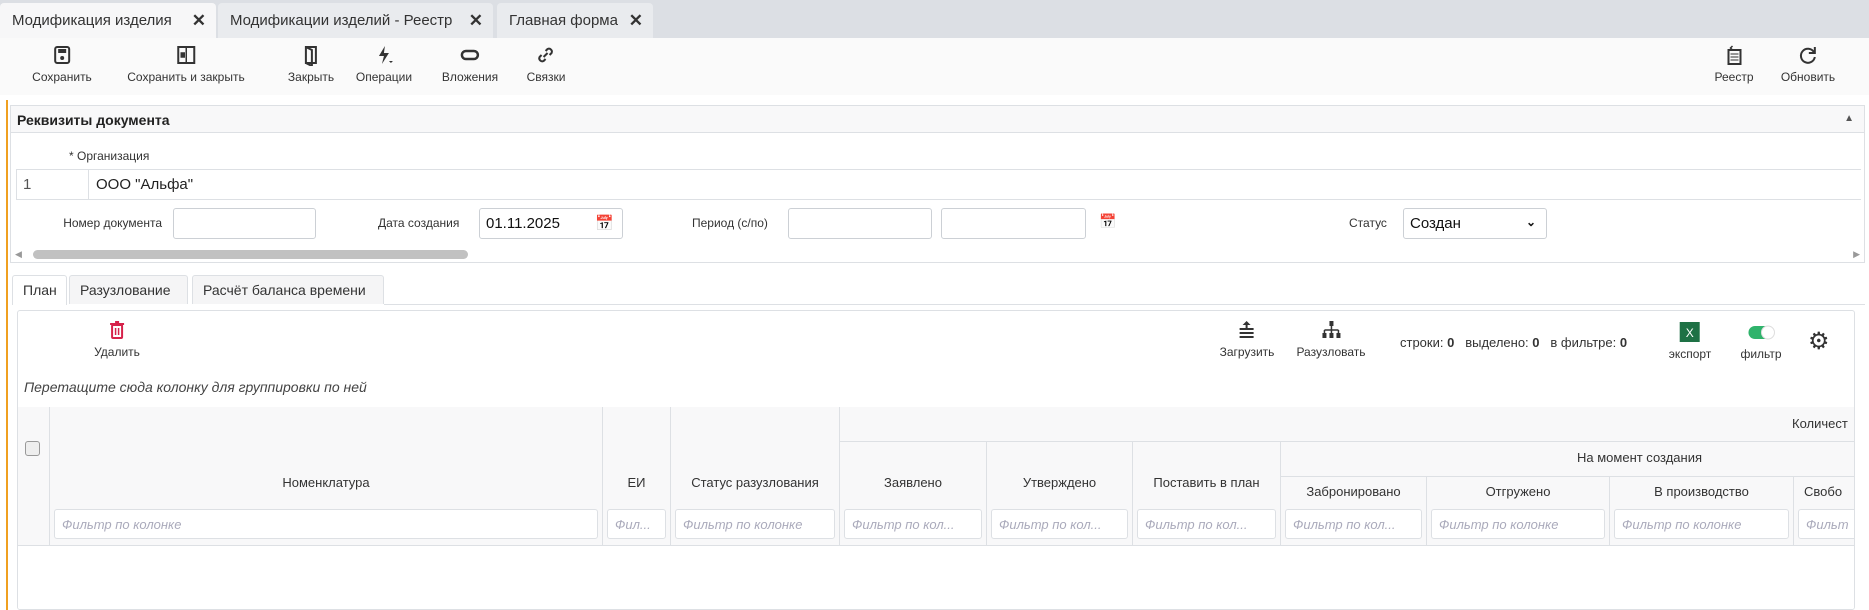 The height and width of the screenshot is (610, 1869). I want to click on registry-button: Реестр, so click(1734, 64).